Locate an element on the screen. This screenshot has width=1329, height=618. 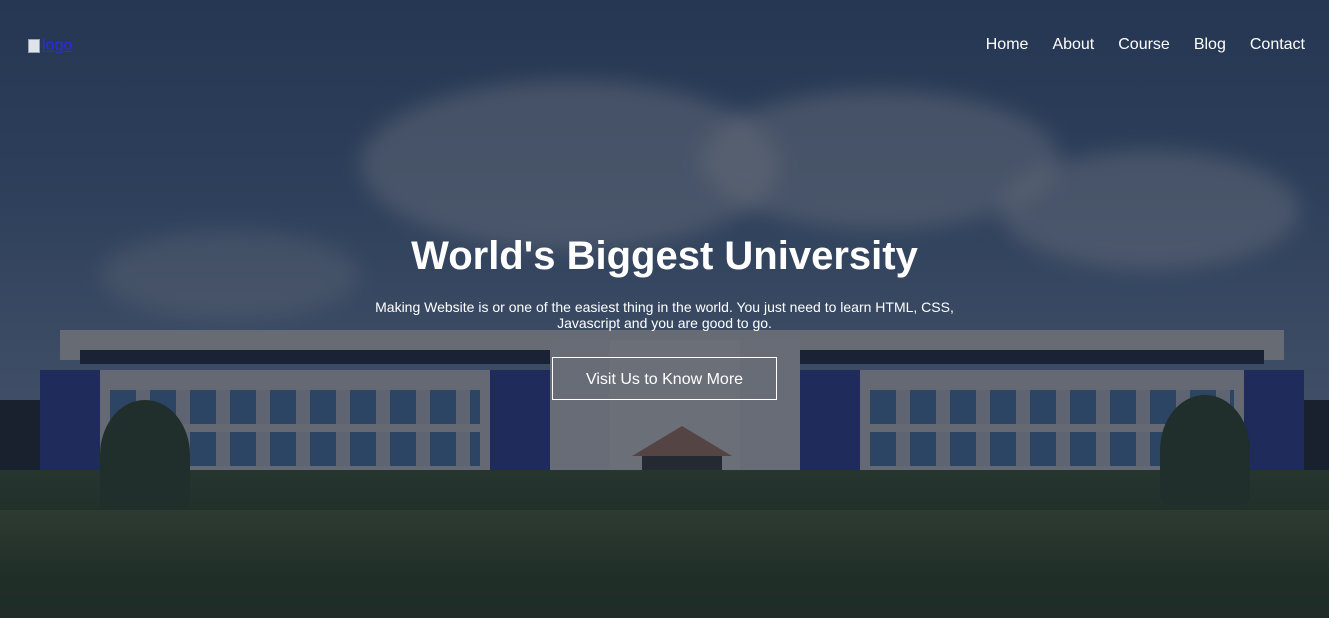
nav-home: Home is located at coordinates (1007, 45).